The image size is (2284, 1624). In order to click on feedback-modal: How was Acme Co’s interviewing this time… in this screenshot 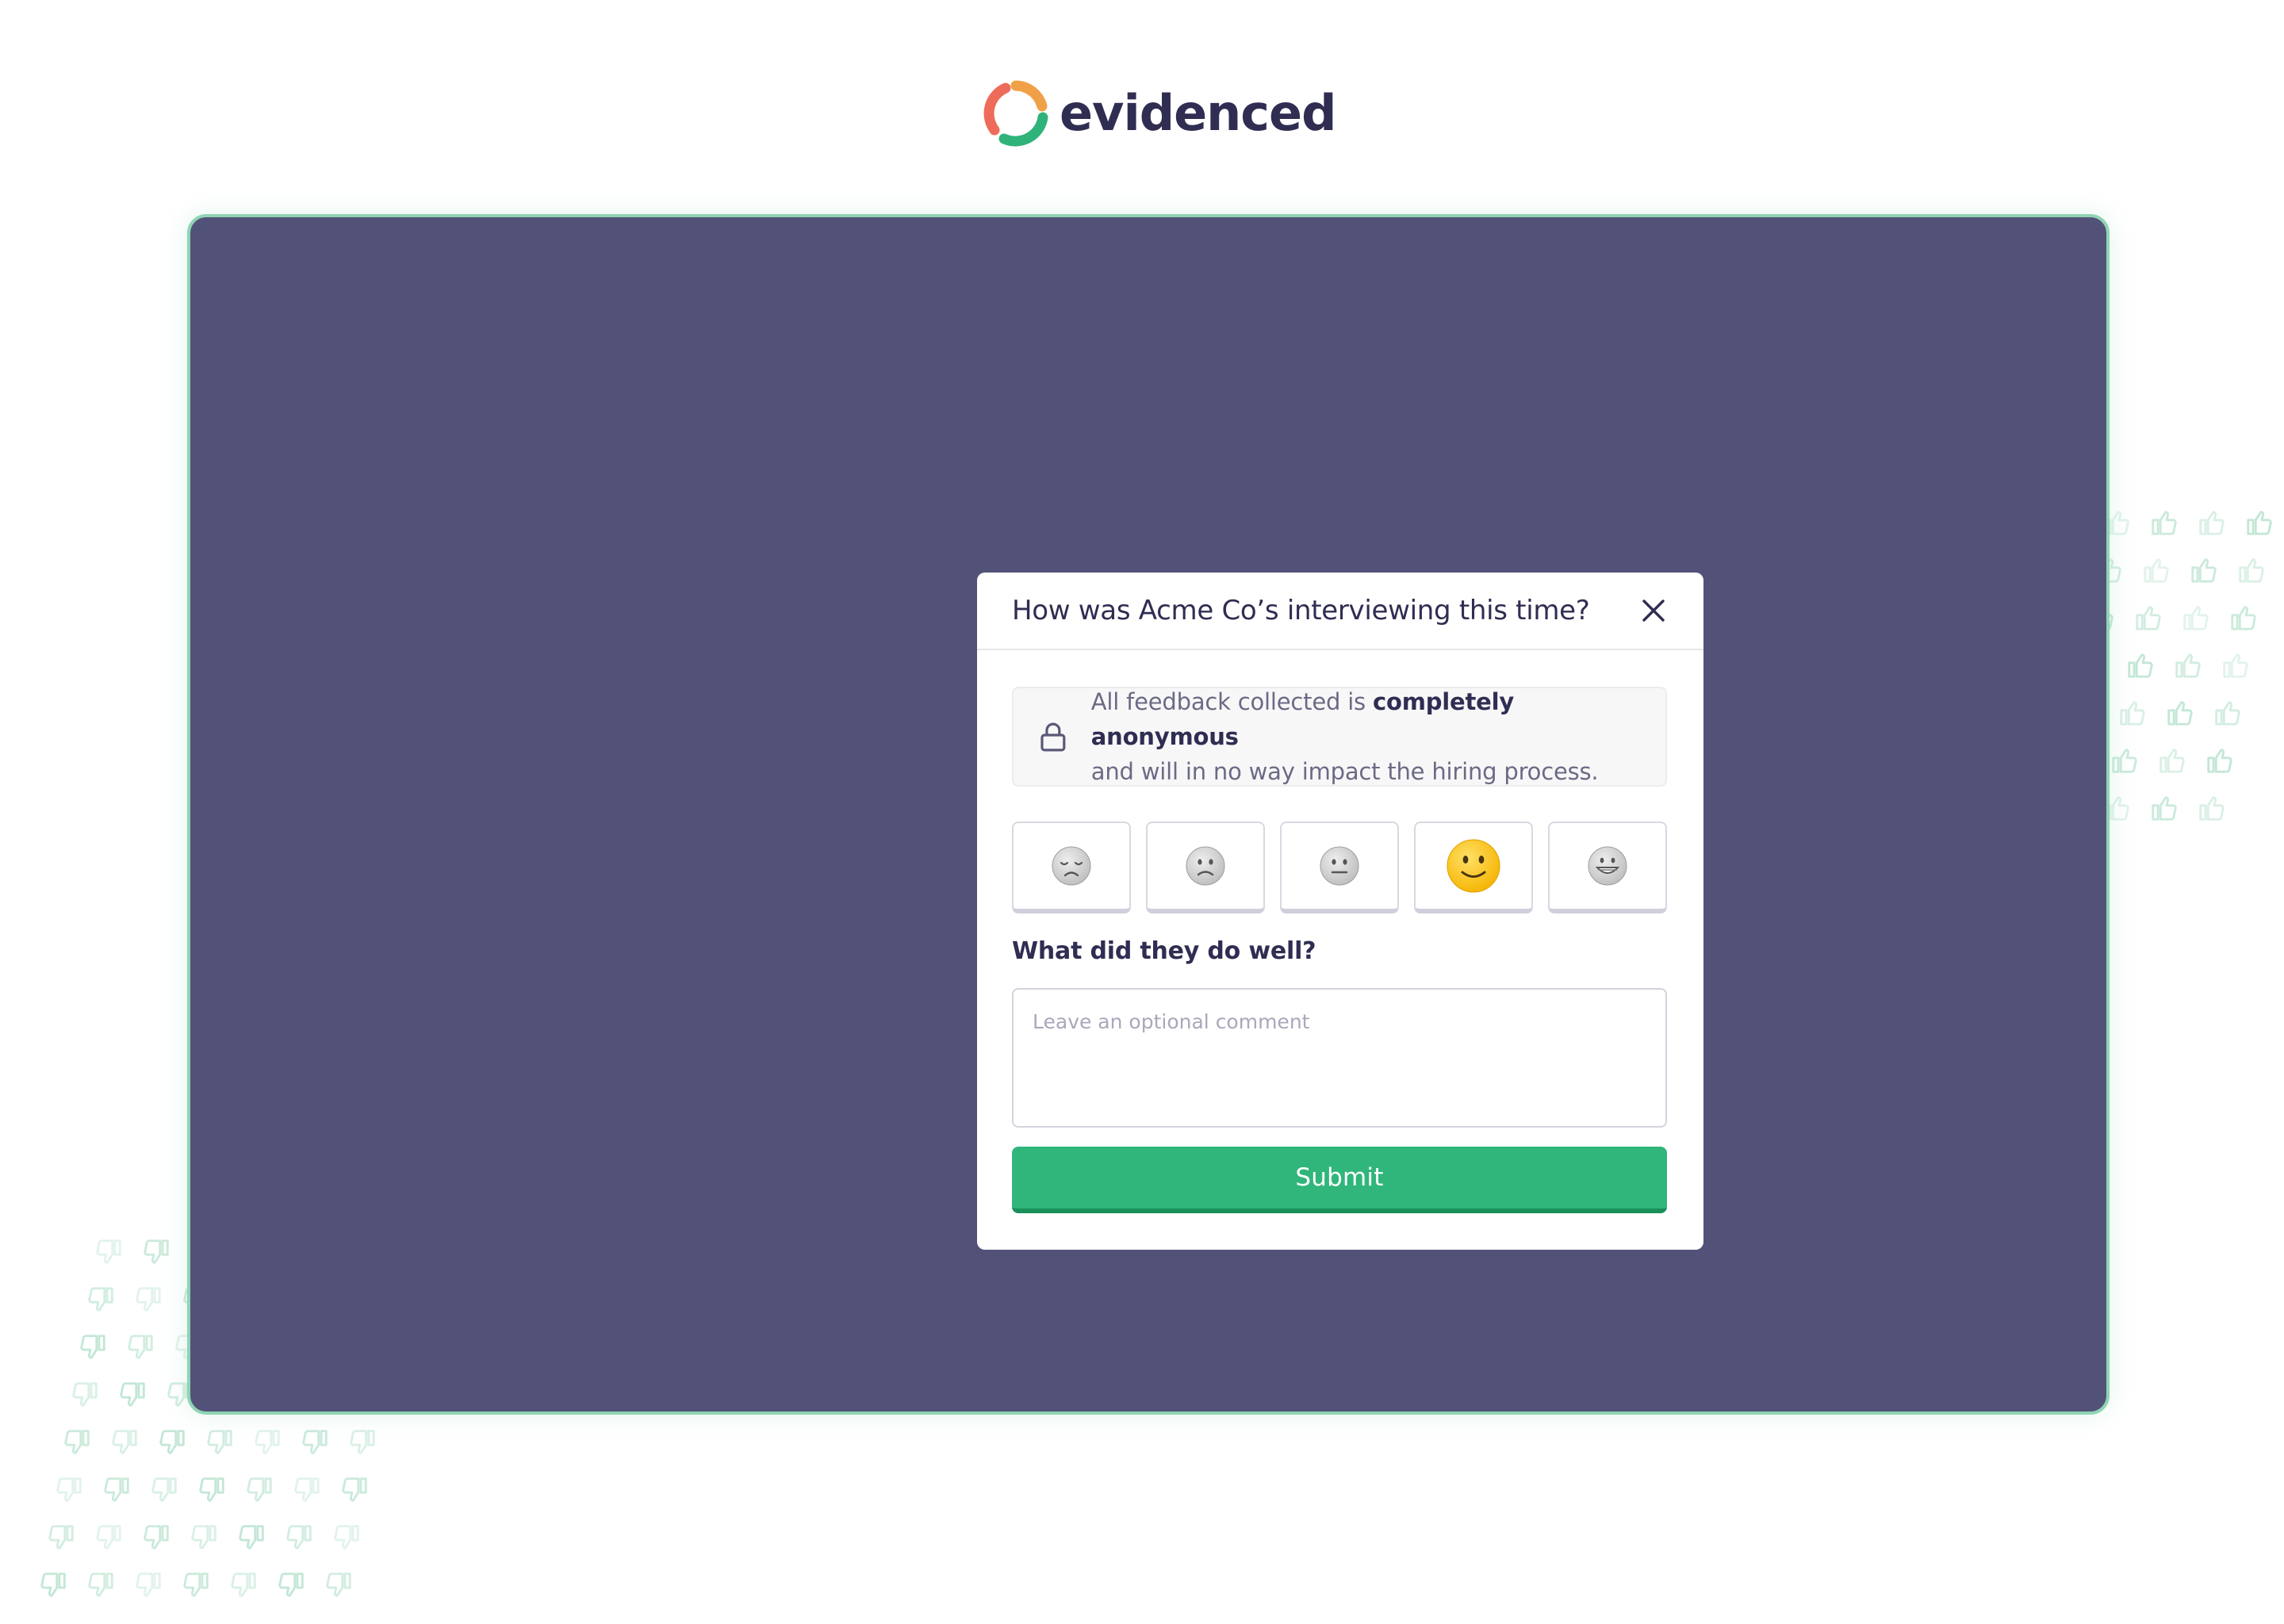, I will do `click(1340, 911)`.